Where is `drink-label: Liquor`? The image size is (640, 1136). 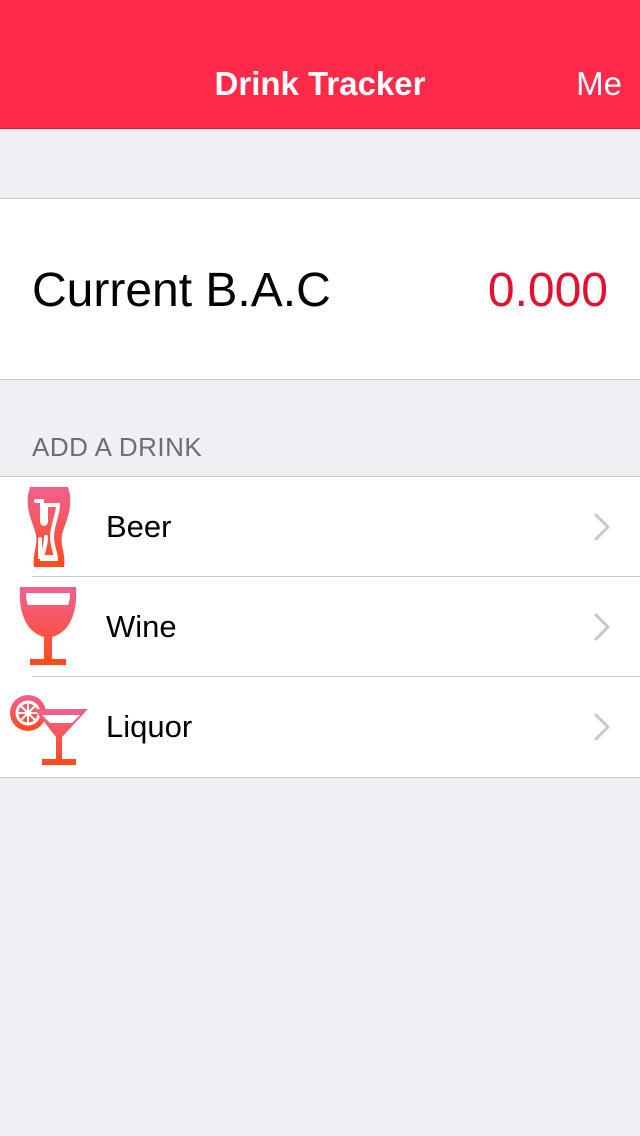 drink-label: Liquor is located at coordinates (149, 726).